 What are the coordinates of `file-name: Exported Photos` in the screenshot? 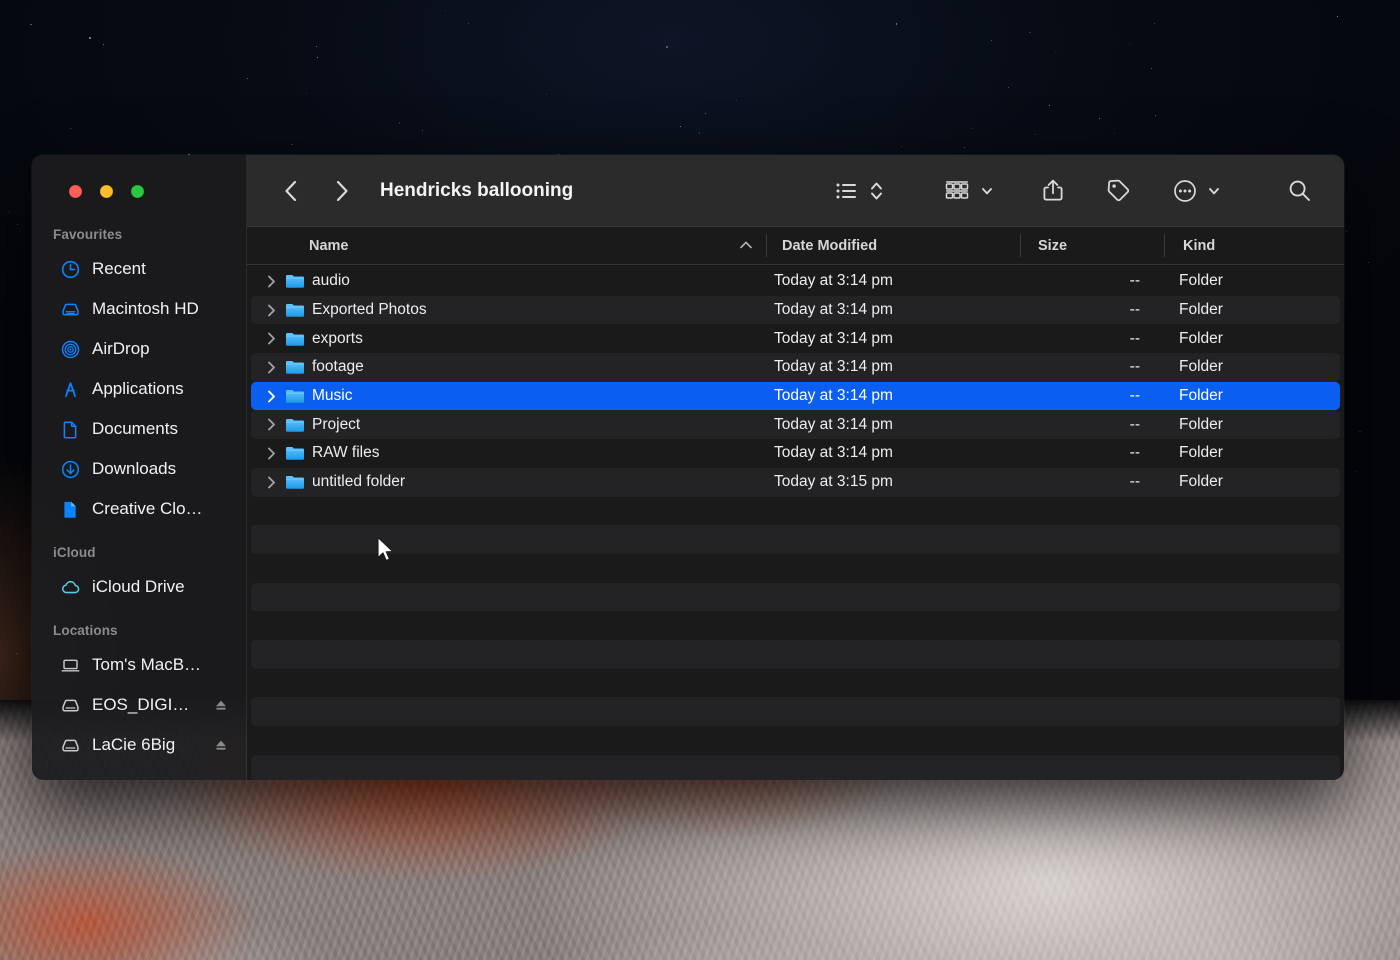 It's located at (369, 310).